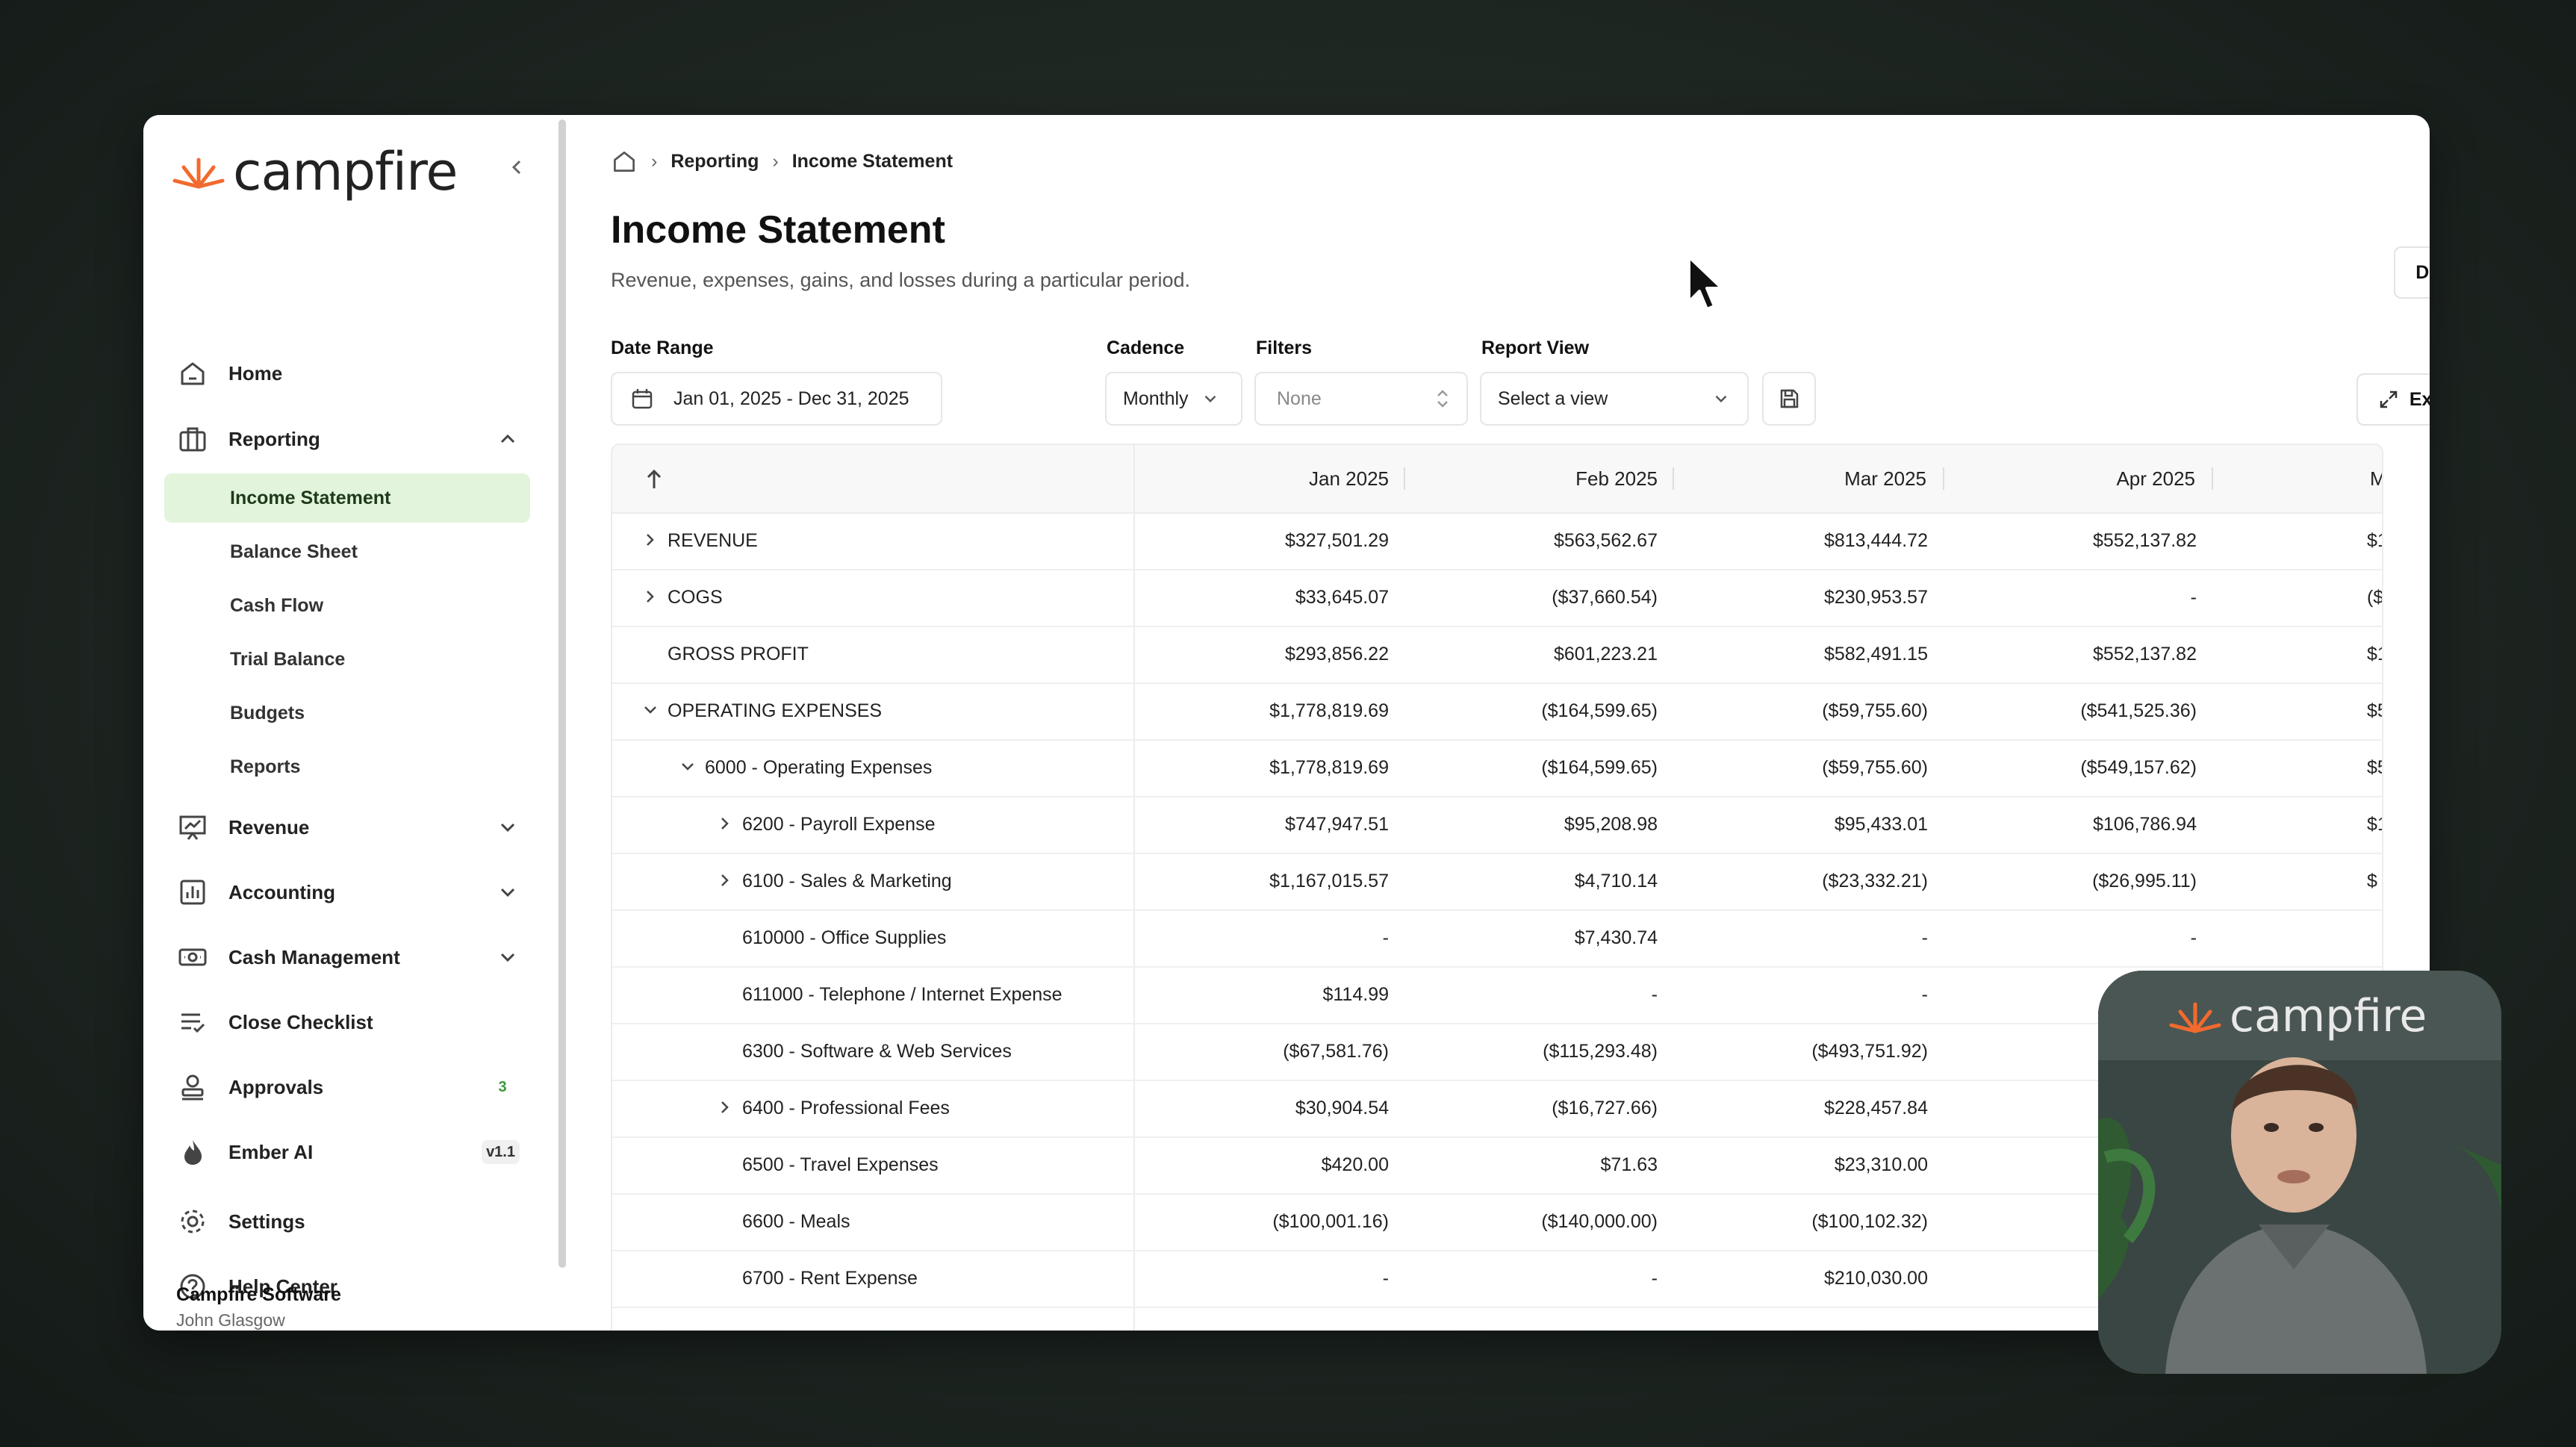 This screenshot has height=1447, width=2576. What do you see at coordinates (192, 1087) in the screenshot?
I see `user-stamp-icon` at bounding box center [192, 1087].